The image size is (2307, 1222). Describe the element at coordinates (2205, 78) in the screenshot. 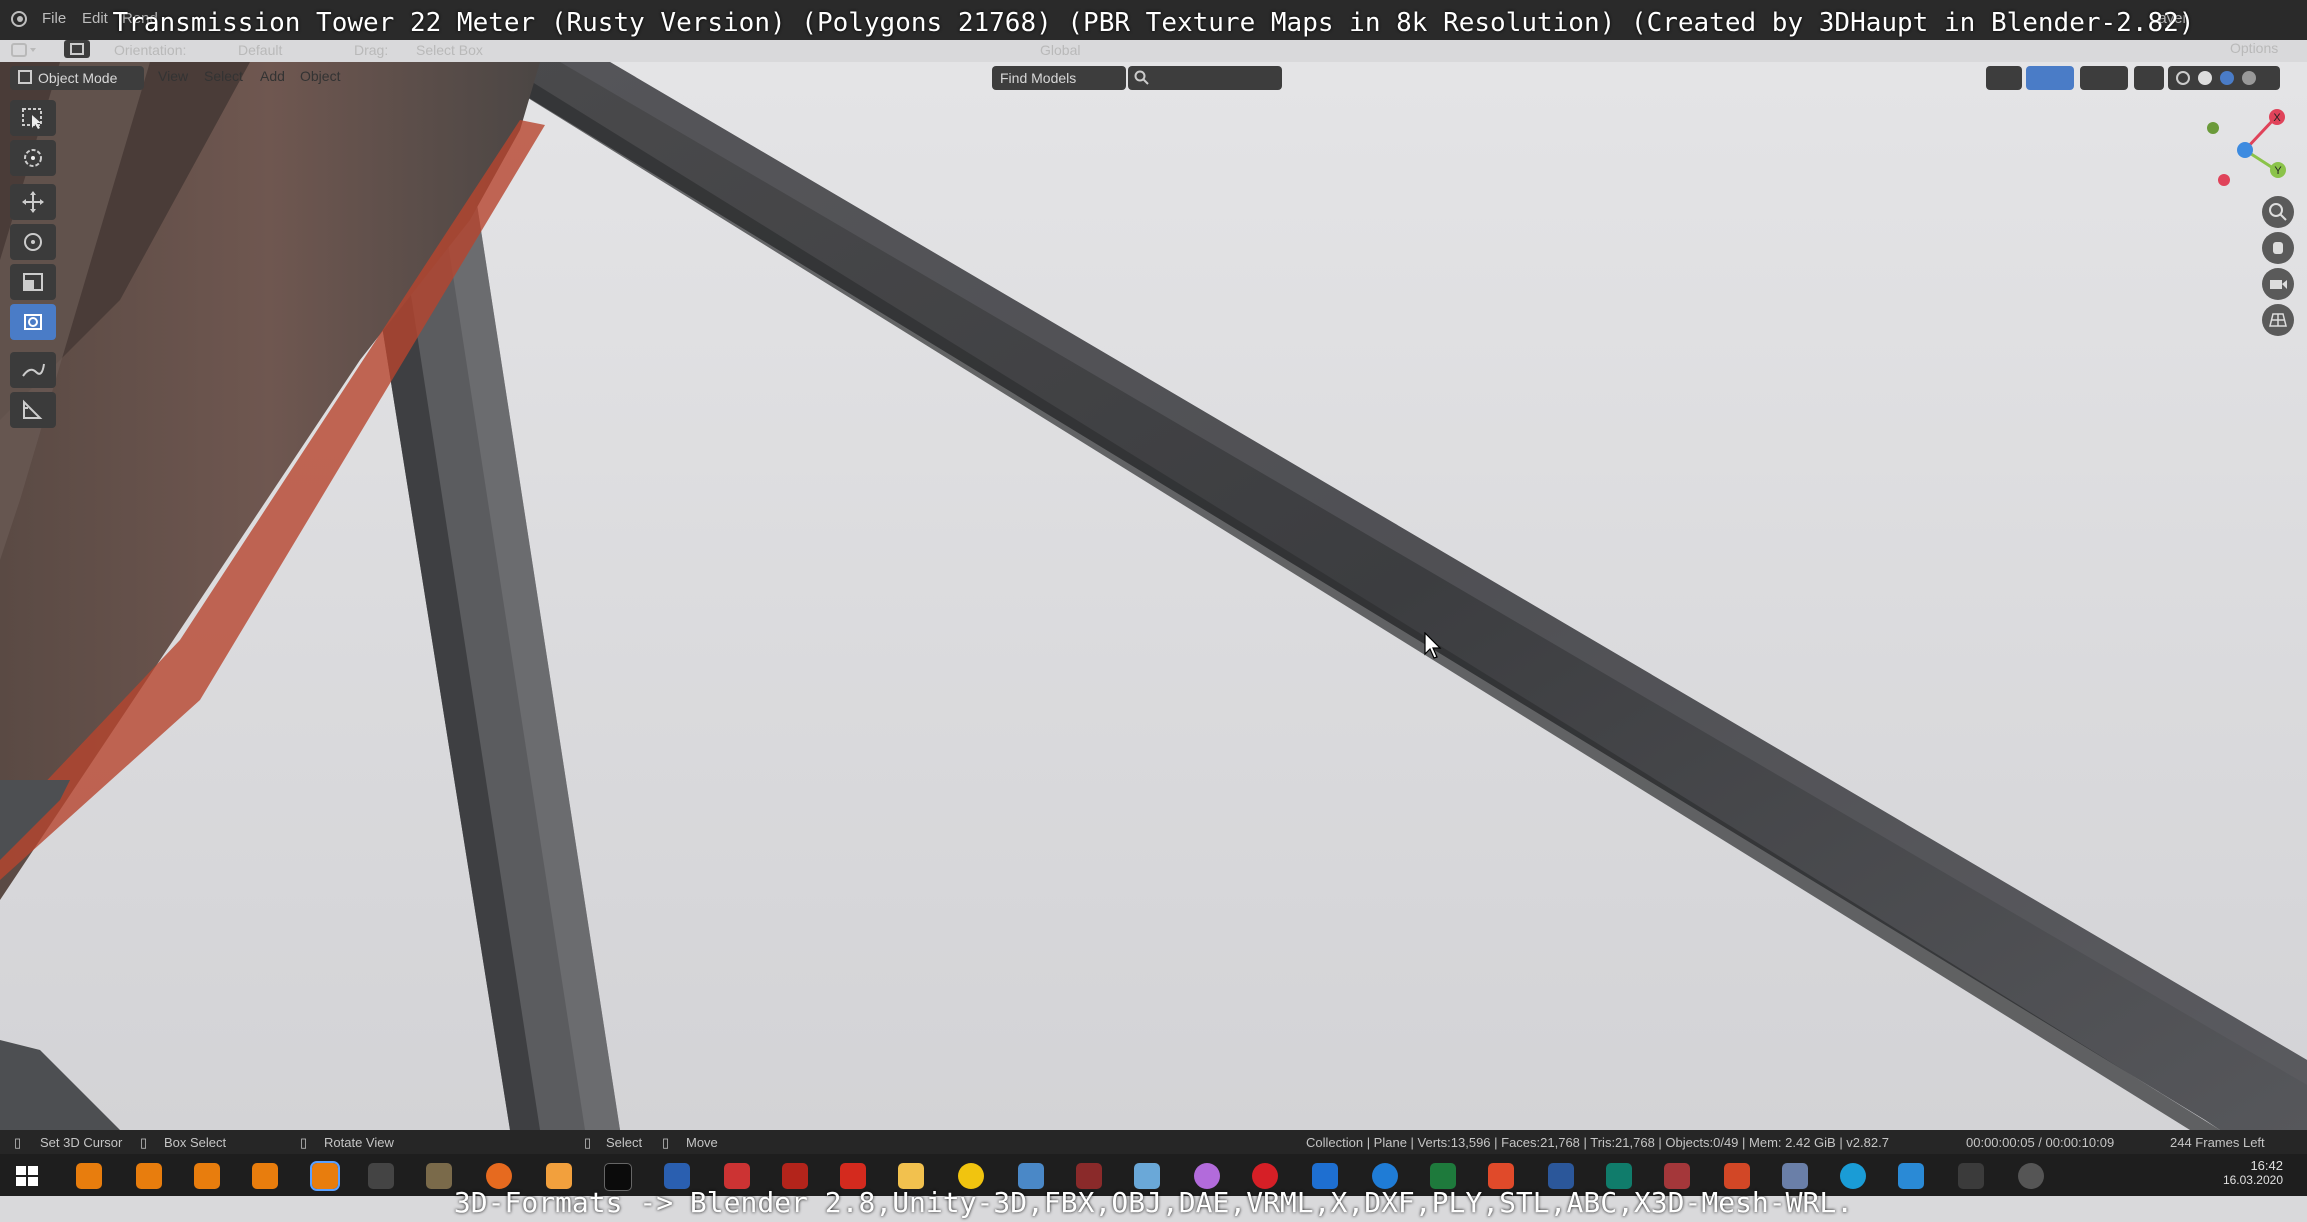

I see `solid-shading-icon` at that location.